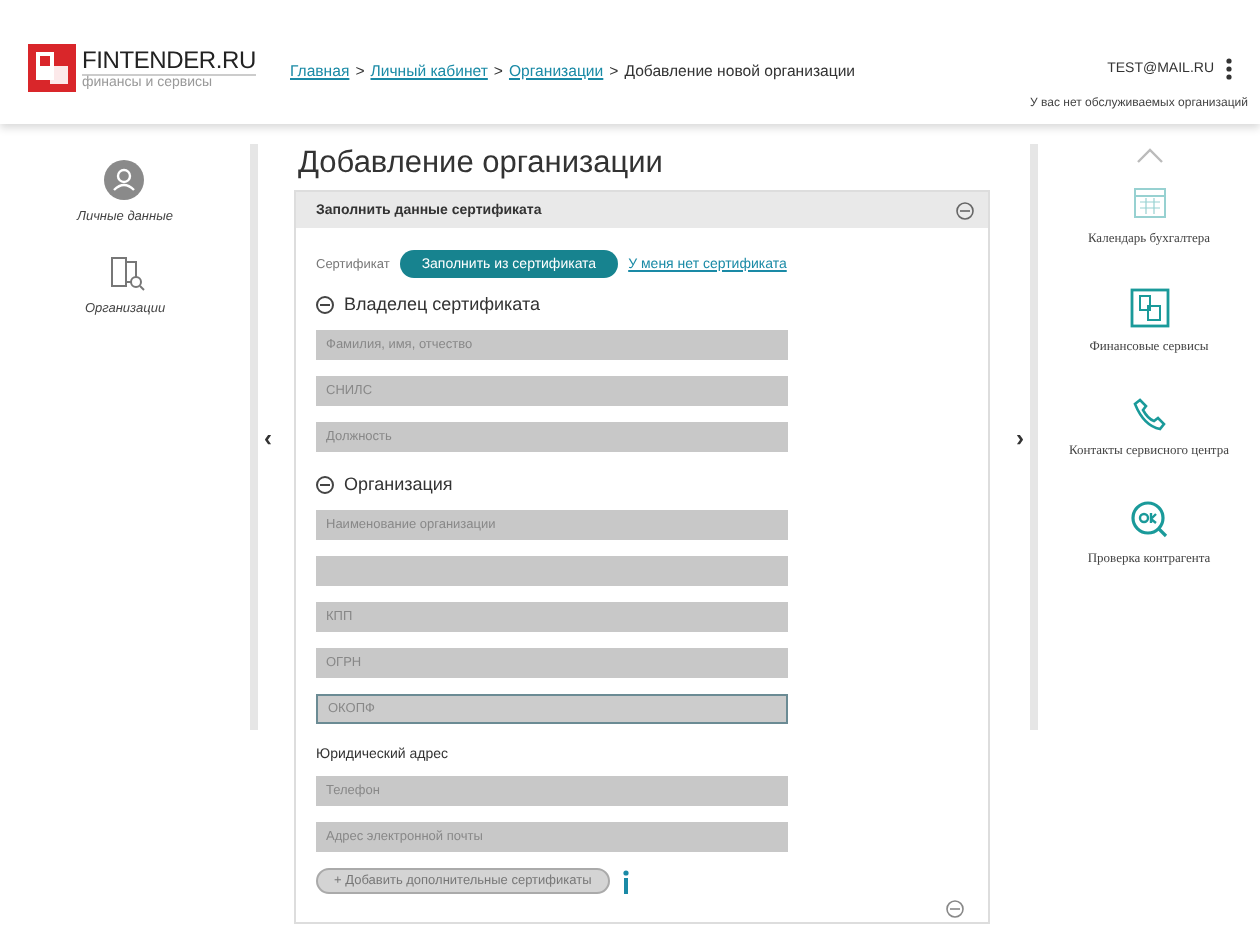 The image size is (1260, 938). What do you see at coordinates (1149, 308) in the screenshot?
I see `document-icon` at bounding box center [1149, 308].